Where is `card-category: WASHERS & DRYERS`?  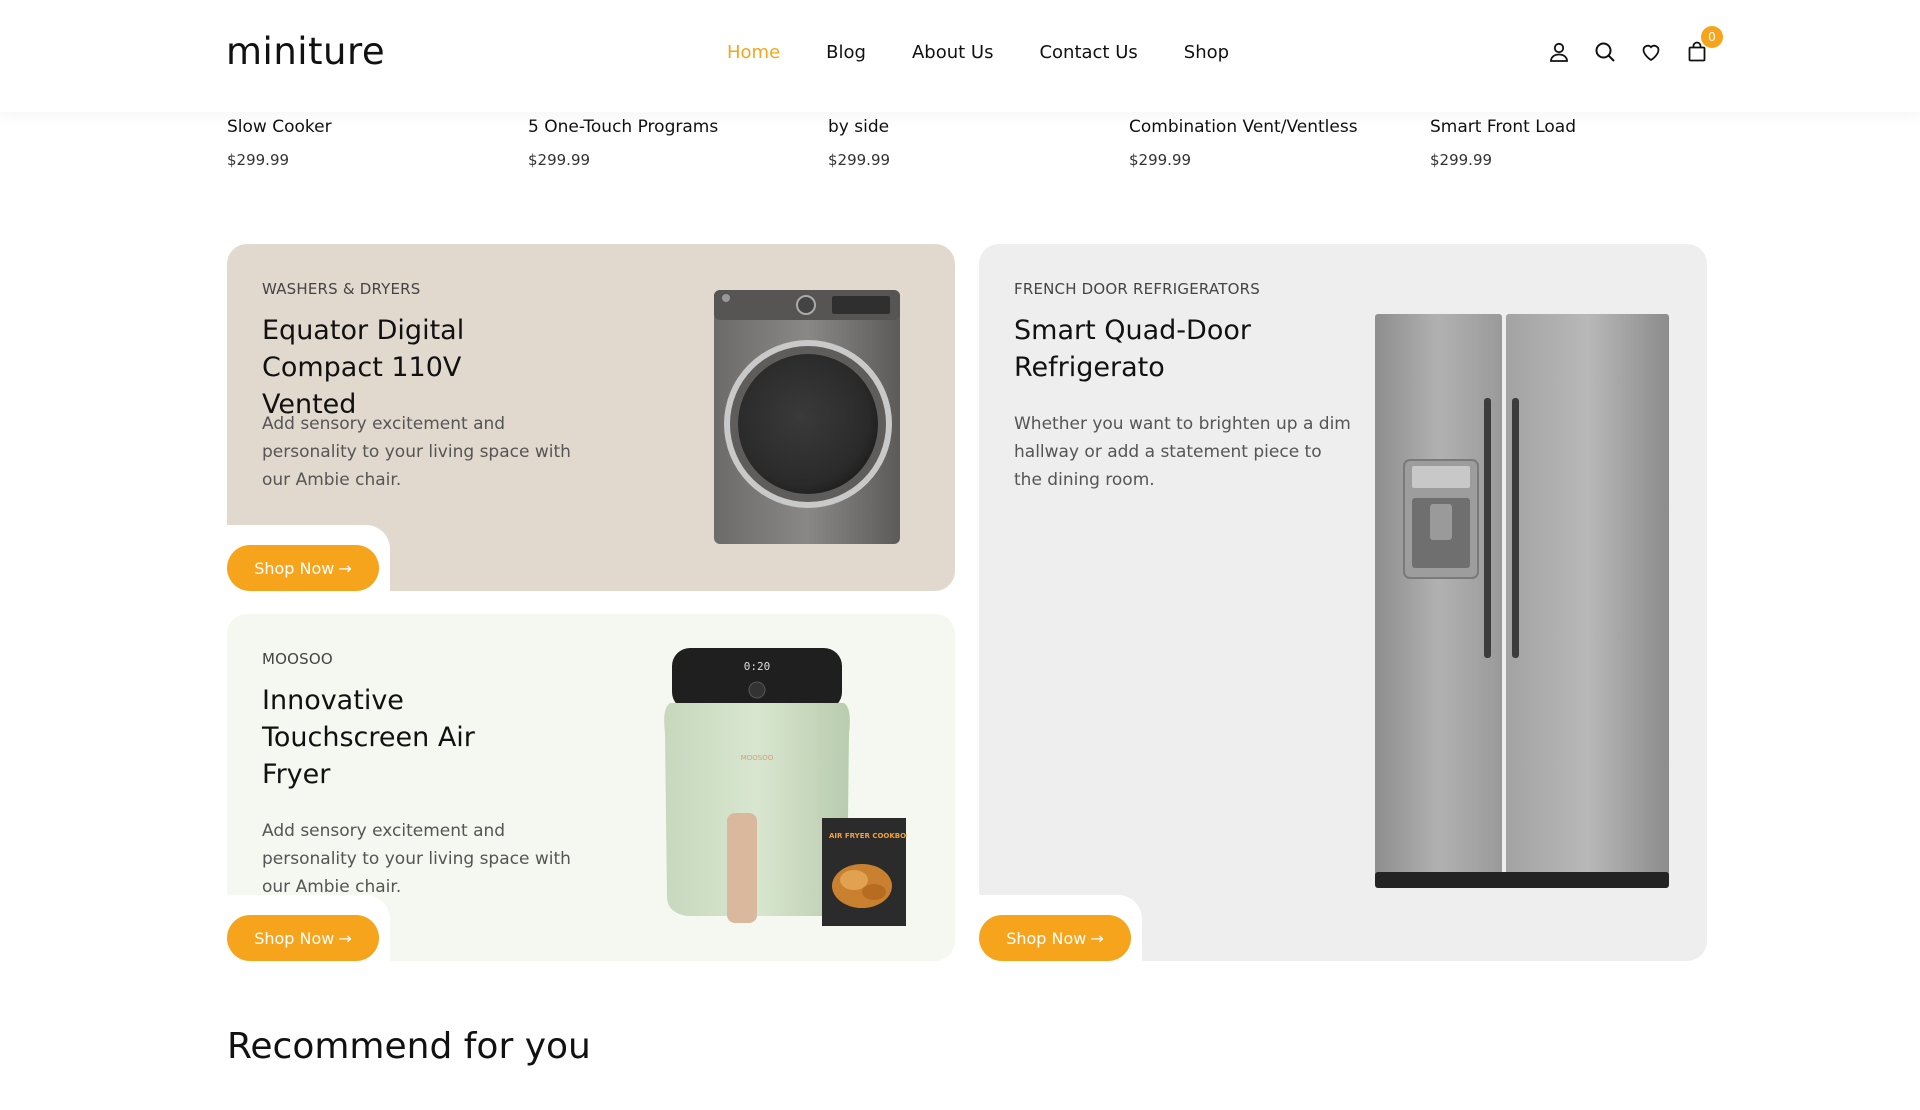
card-category: WASHERS & DRYERS is located at coordinates (341, 289).